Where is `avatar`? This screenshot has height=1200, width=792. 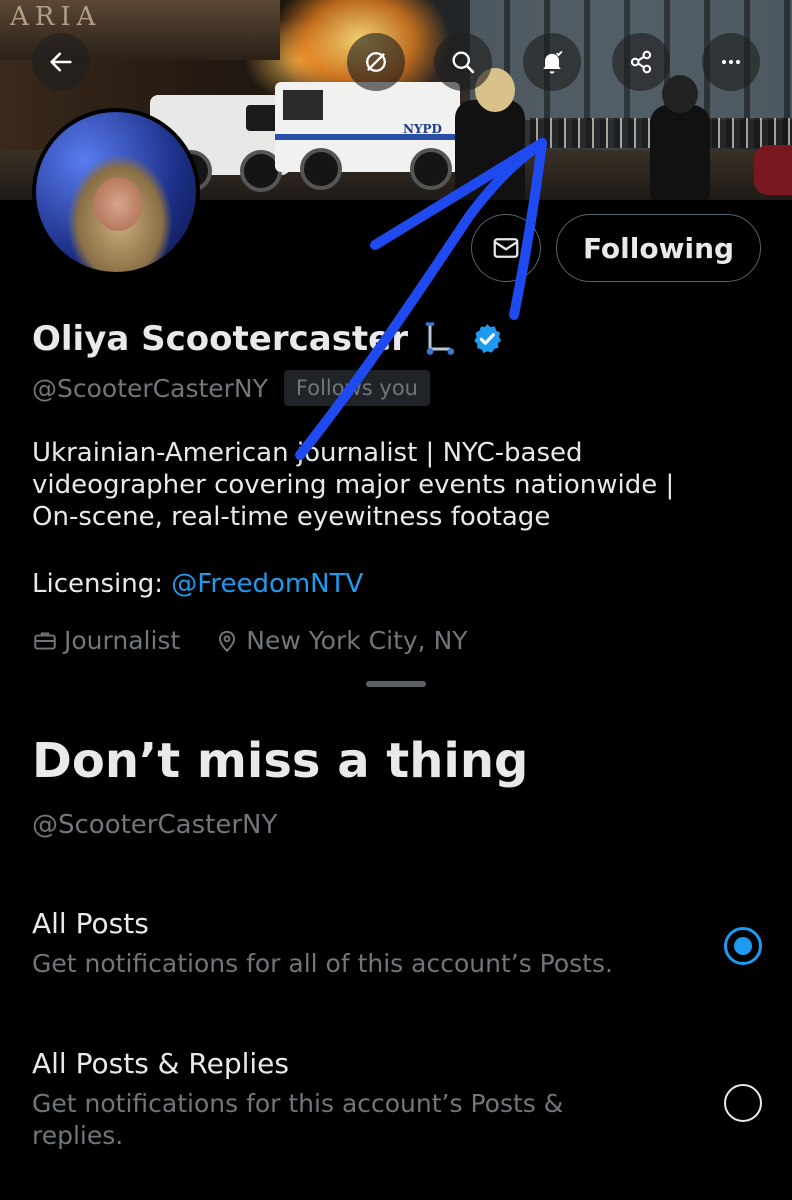 avatar is located at coordinates (116, 192).